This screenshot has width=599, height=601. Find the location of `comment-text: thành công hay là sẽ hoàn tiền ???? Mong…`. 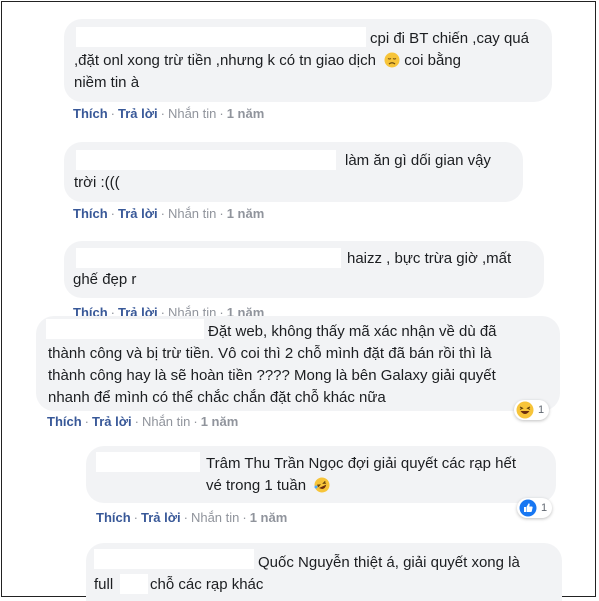

comment-text: thành công hay là sẽ hoàn tiền ???? Mong… is located at coordinates (272, 375).